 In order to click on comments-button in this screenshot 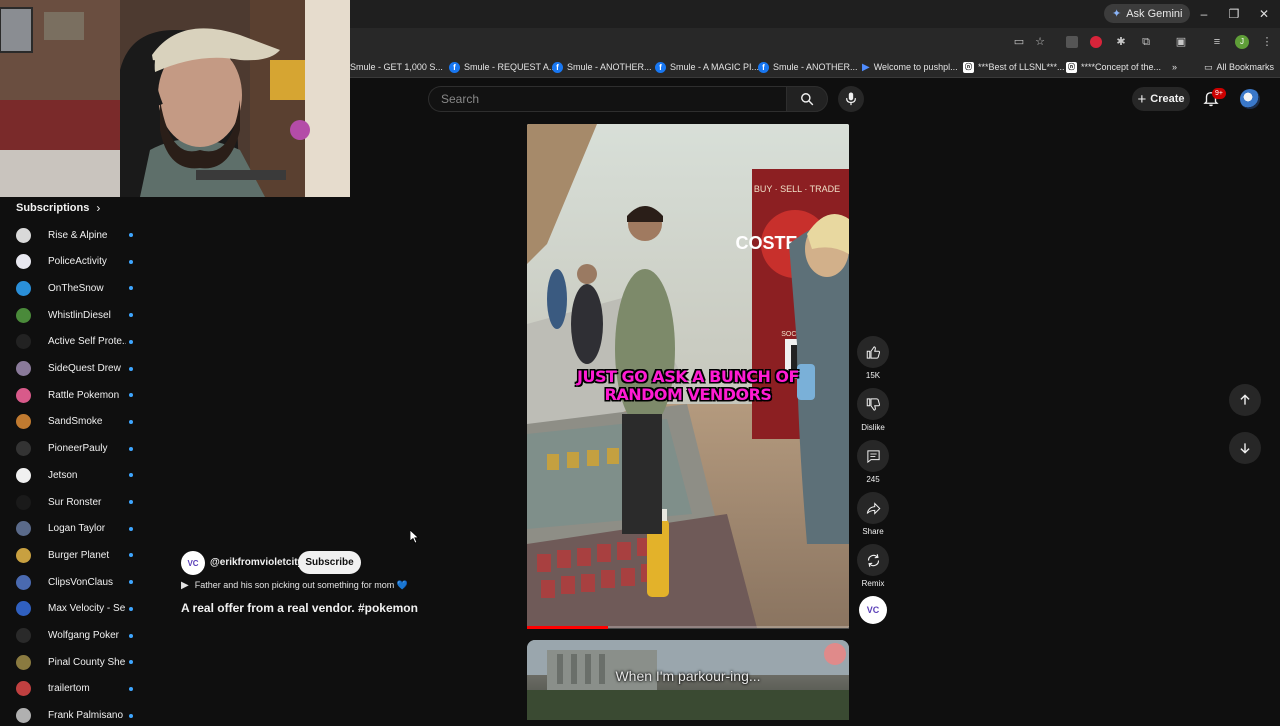, I will do `click(873, 456)`.